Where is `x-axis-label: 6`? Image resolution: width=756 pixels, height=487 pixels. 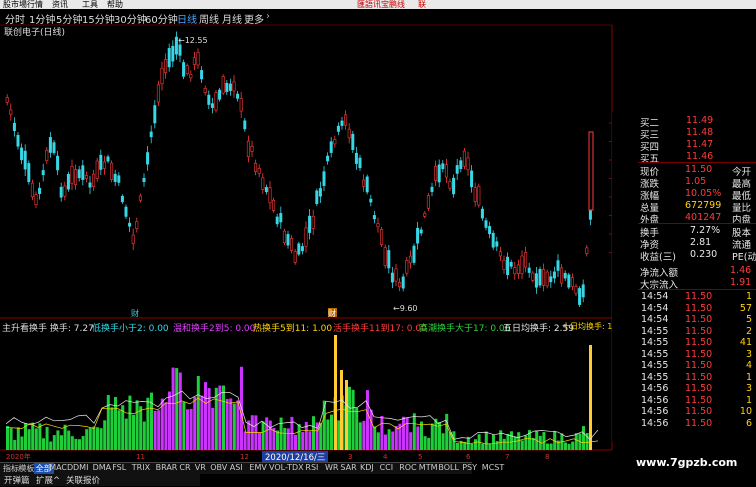 x-axis-label: 6 is located at coordinates (468, 457).